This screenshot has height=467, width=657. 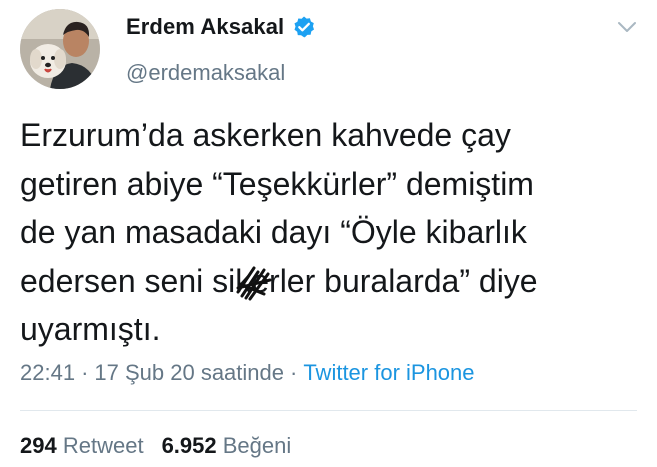 I want to click on chevron-down-icon, so click(x=627, y=27).